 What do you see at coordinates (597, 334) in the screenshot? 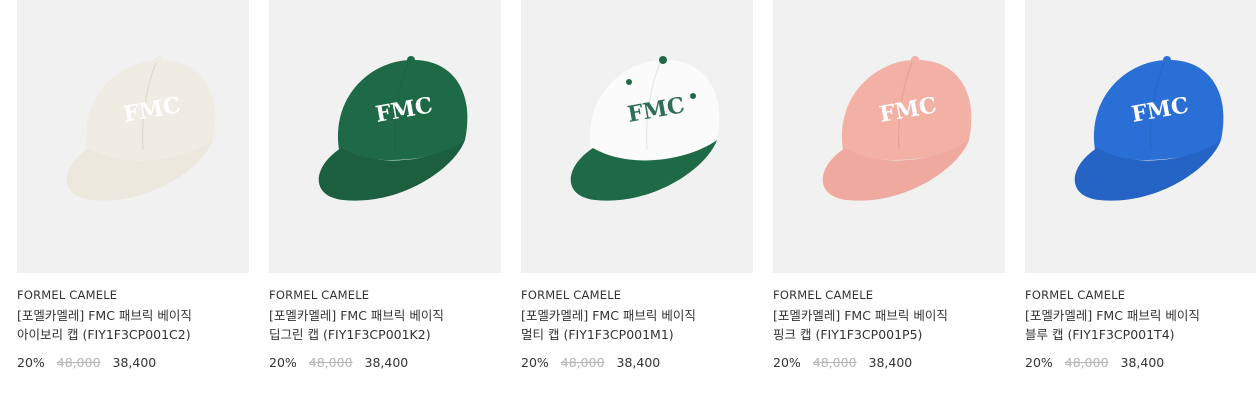
I see `product-name-line2: 멀티 캡 (FIY1F3CP001M1)` at bounding box center [597, 334].